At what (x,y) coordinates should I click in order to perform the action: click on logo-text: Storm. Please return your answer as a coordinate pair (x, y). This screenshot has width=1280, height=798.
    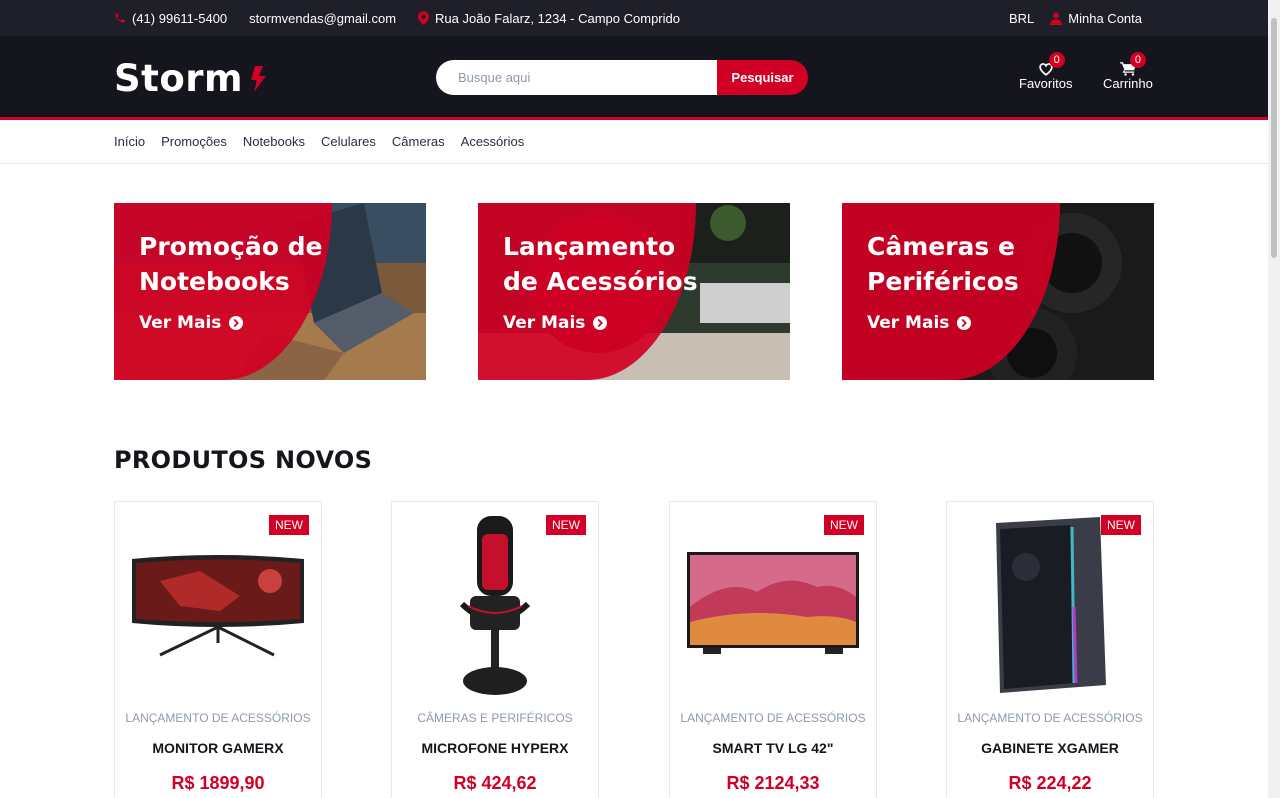
    Looking at the image, I should click on (179, 78).